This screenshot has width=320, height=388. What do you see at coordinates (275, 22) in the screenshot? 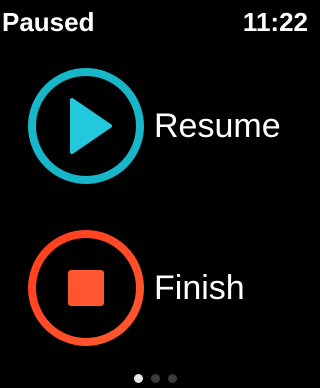
I see `clock-time: 11:22` at bounding box center [275, 22].